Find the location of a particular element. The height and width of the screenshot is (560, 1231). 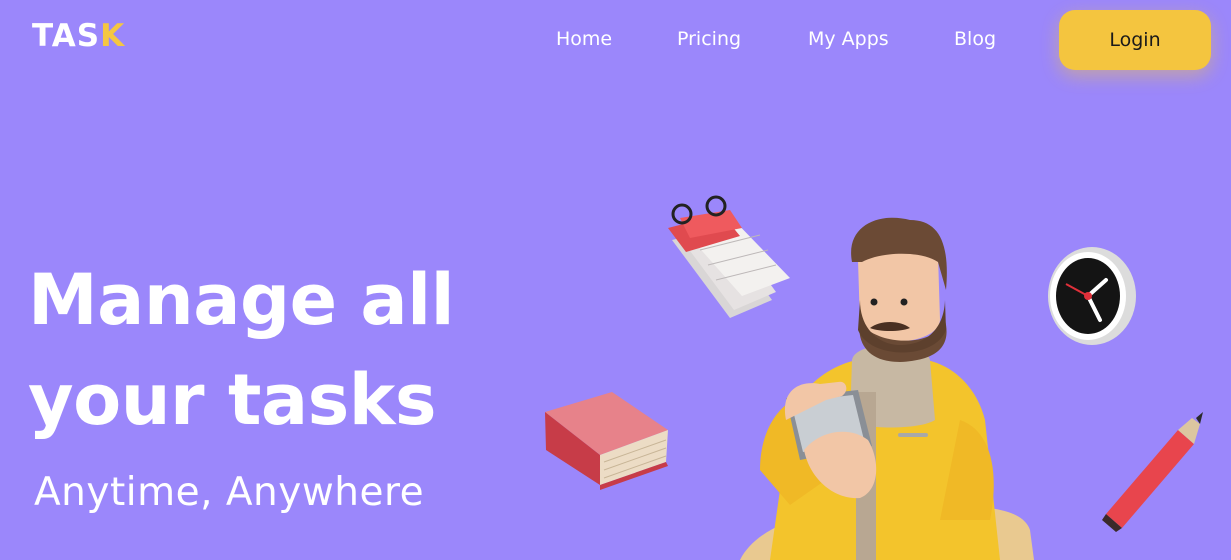

calendar-icon is located at coordinates (729, 256).